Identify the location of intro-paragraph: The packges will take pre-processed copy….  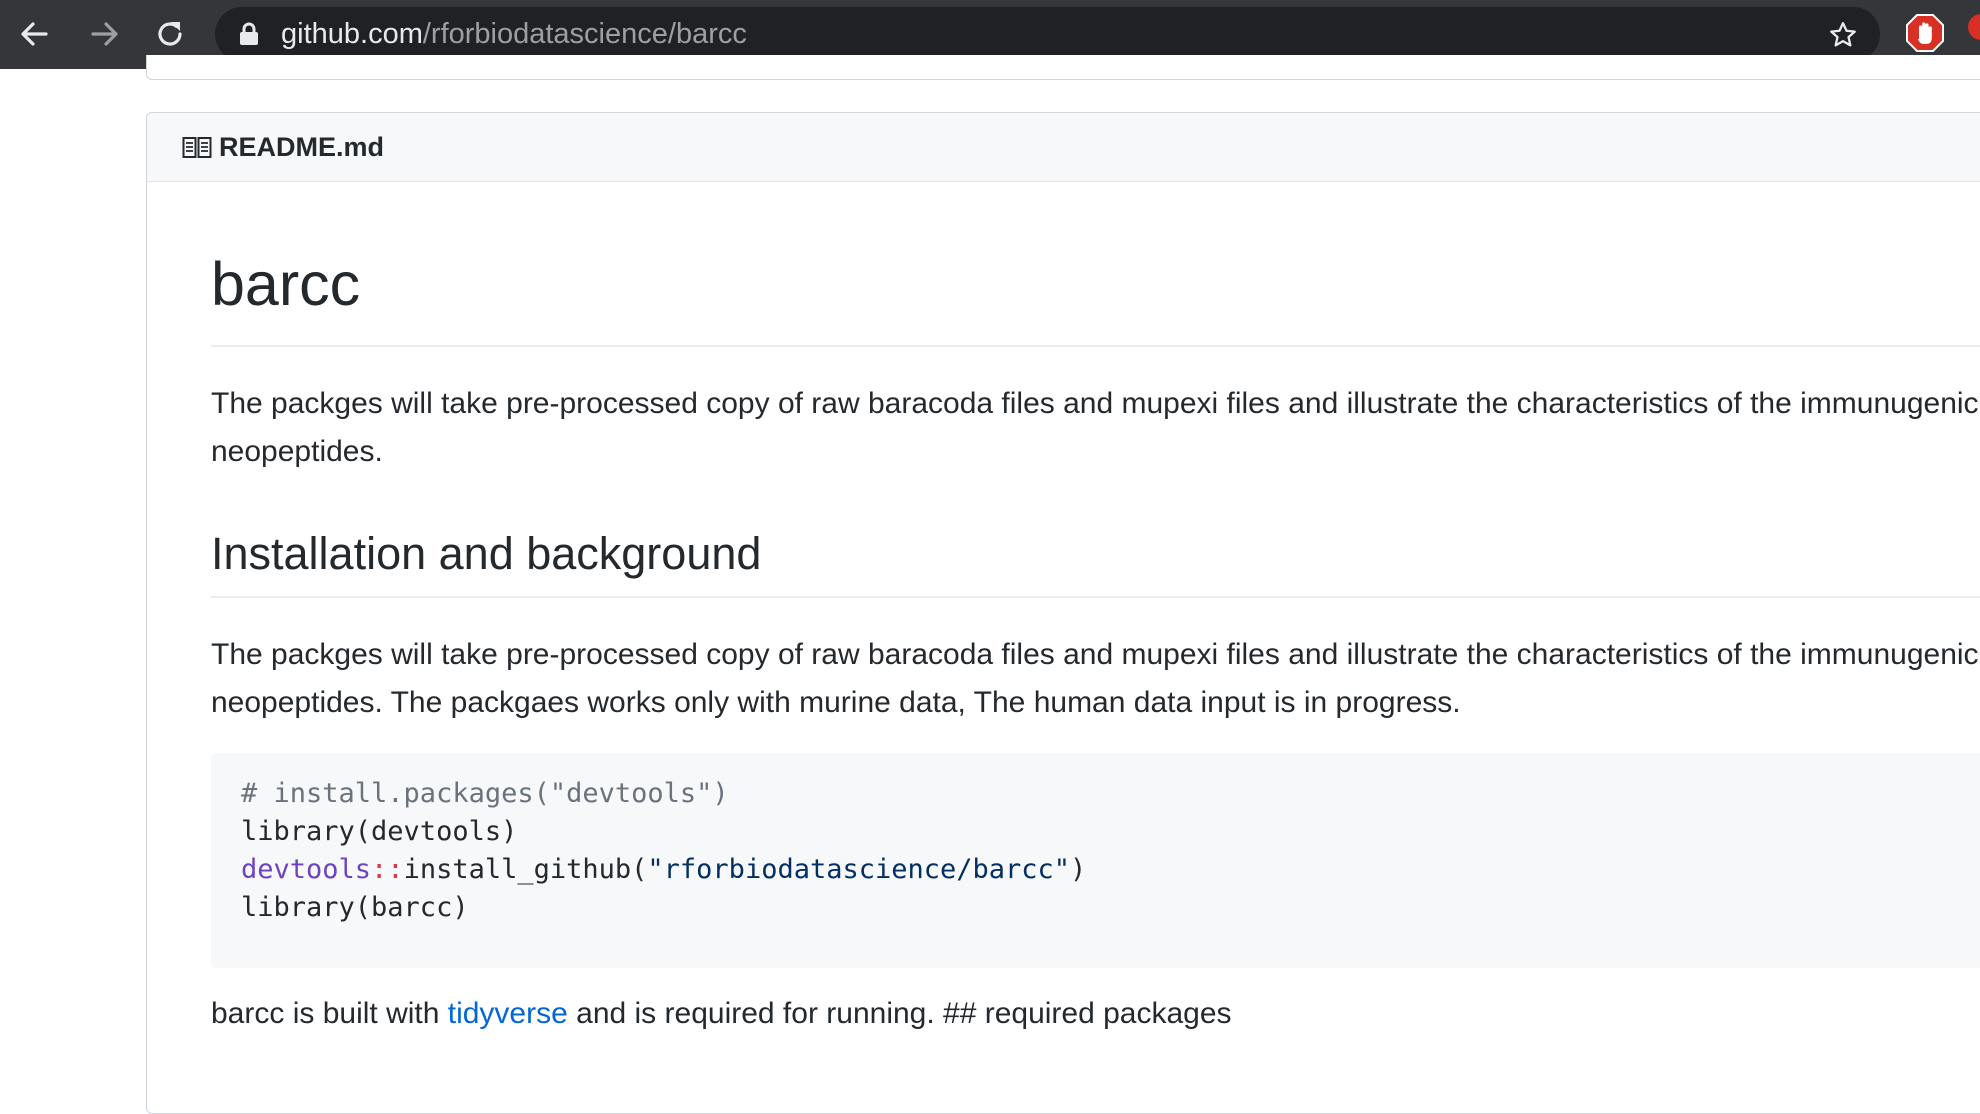
(1095, 427).